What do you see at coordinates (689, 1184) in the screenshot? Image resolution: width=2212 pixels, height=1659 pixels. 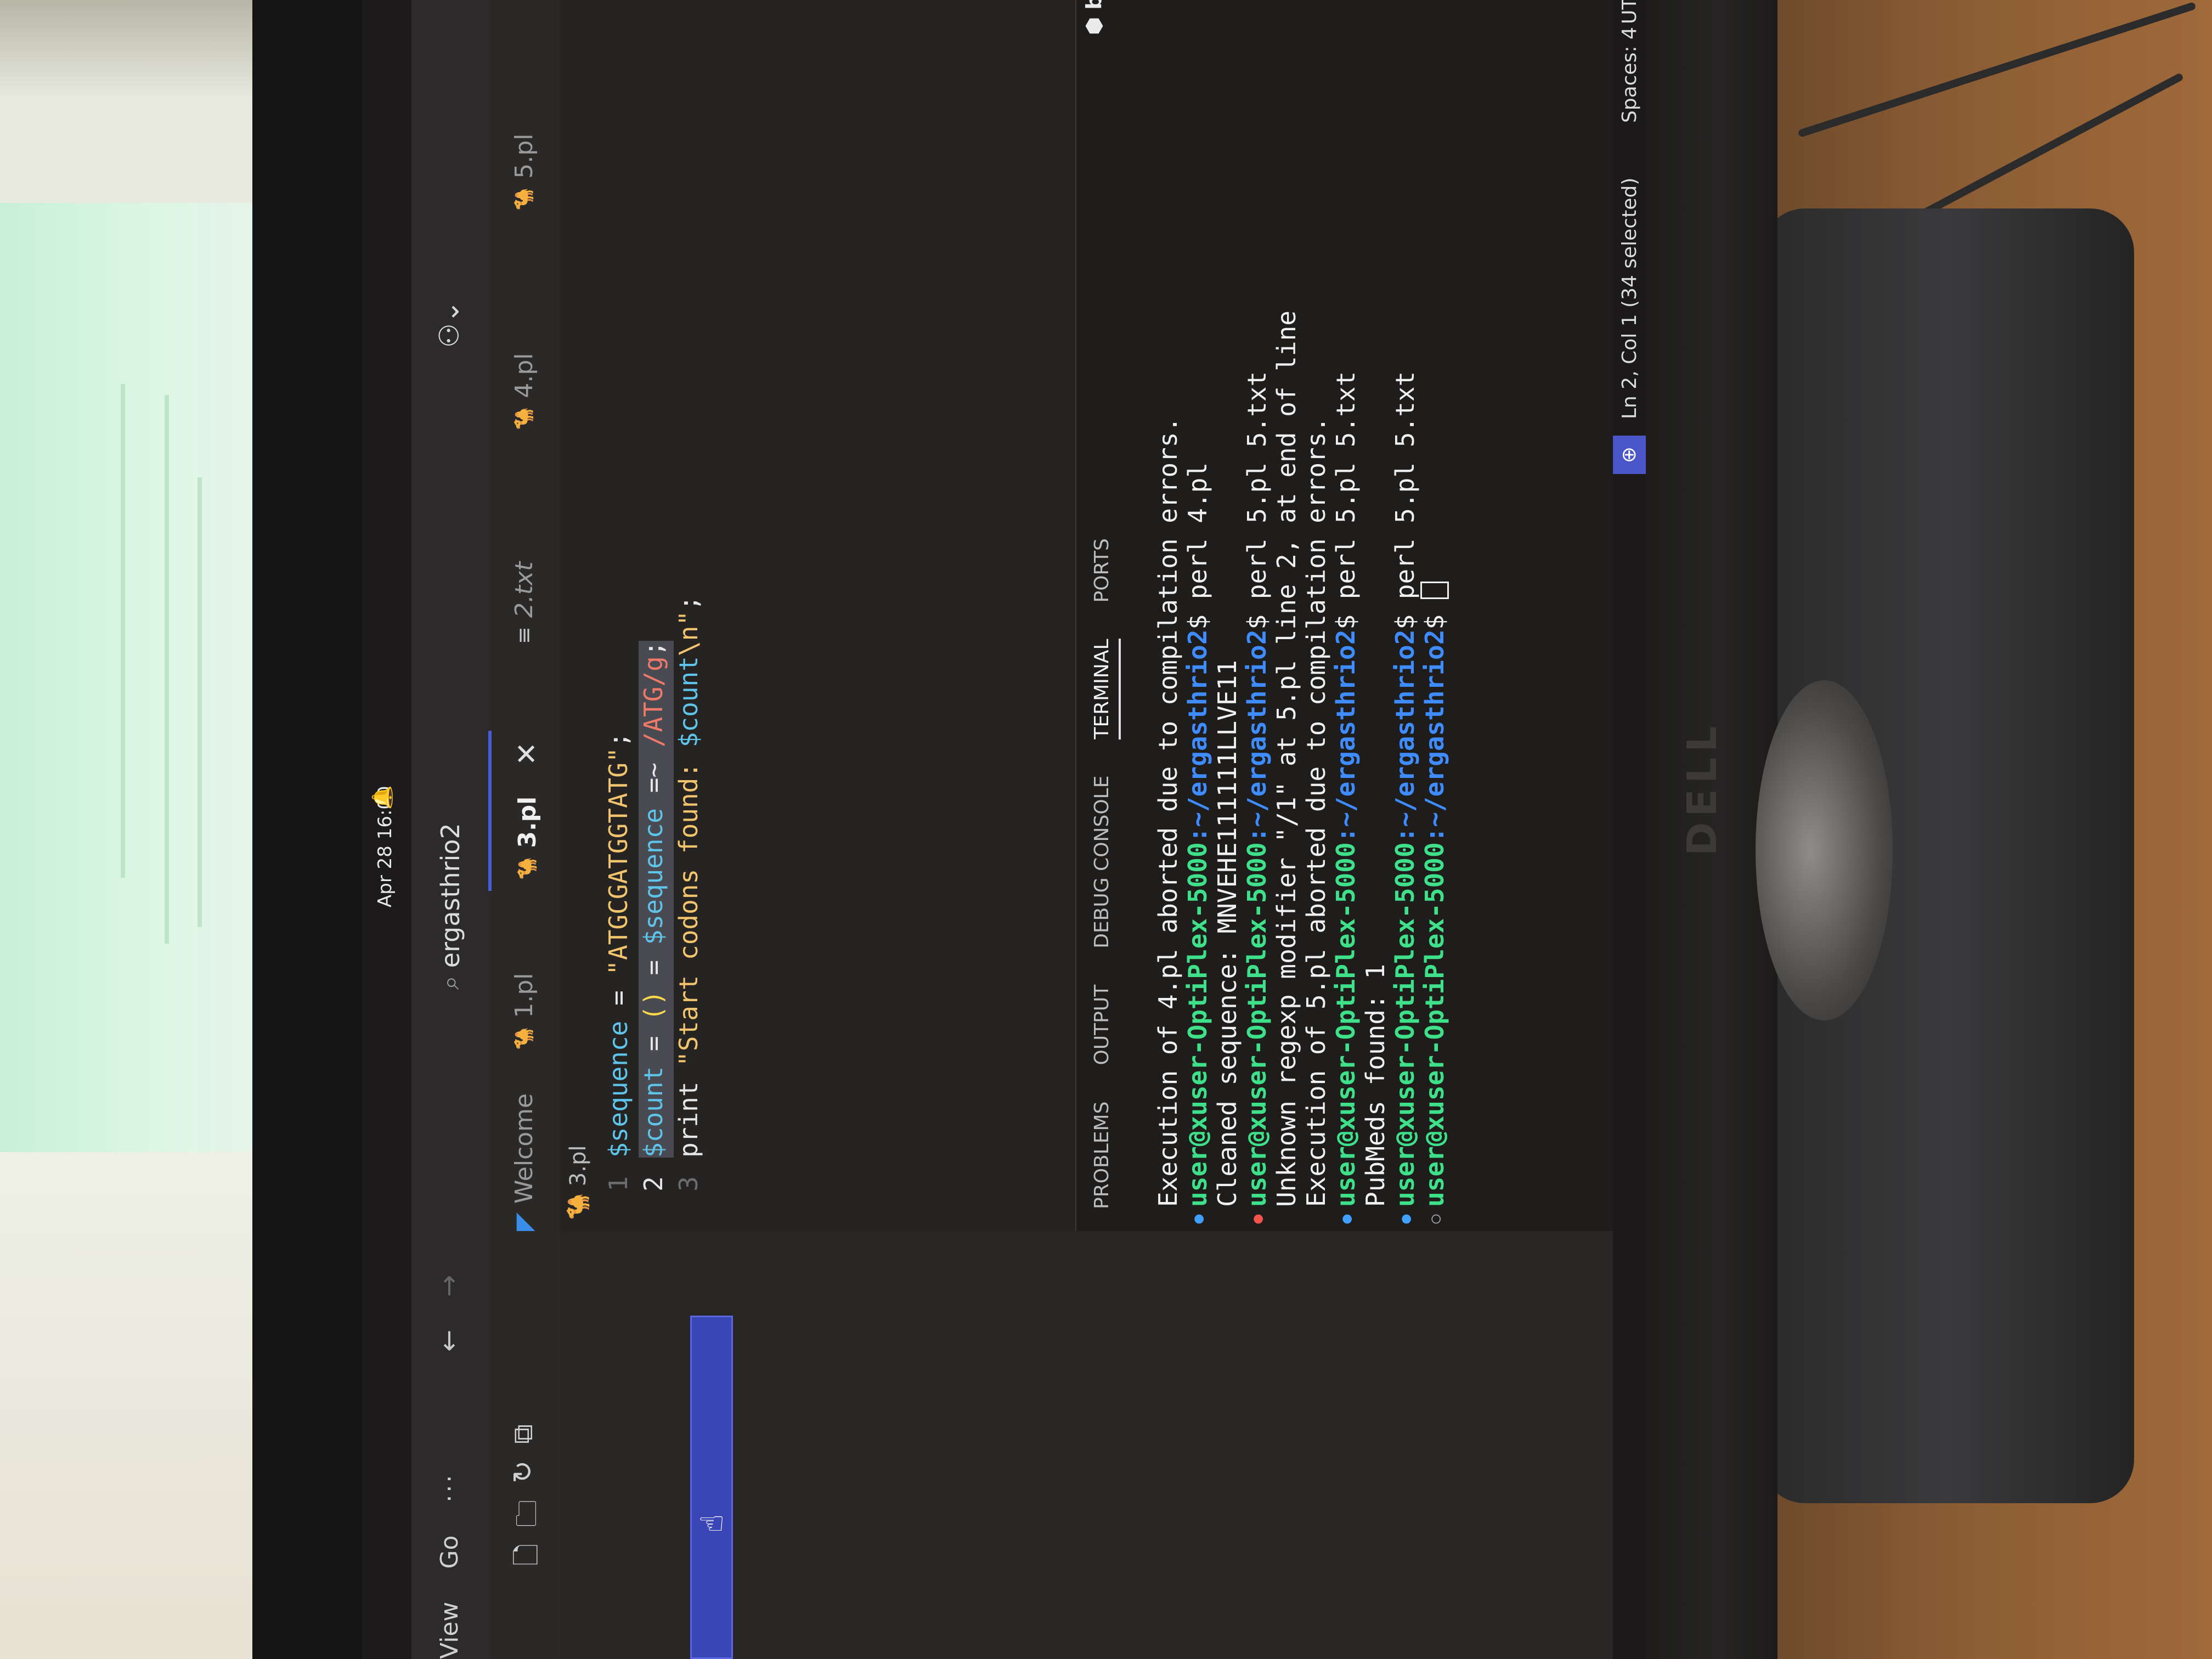 I see `line-number: 3` at bounding box center [689, 1184].